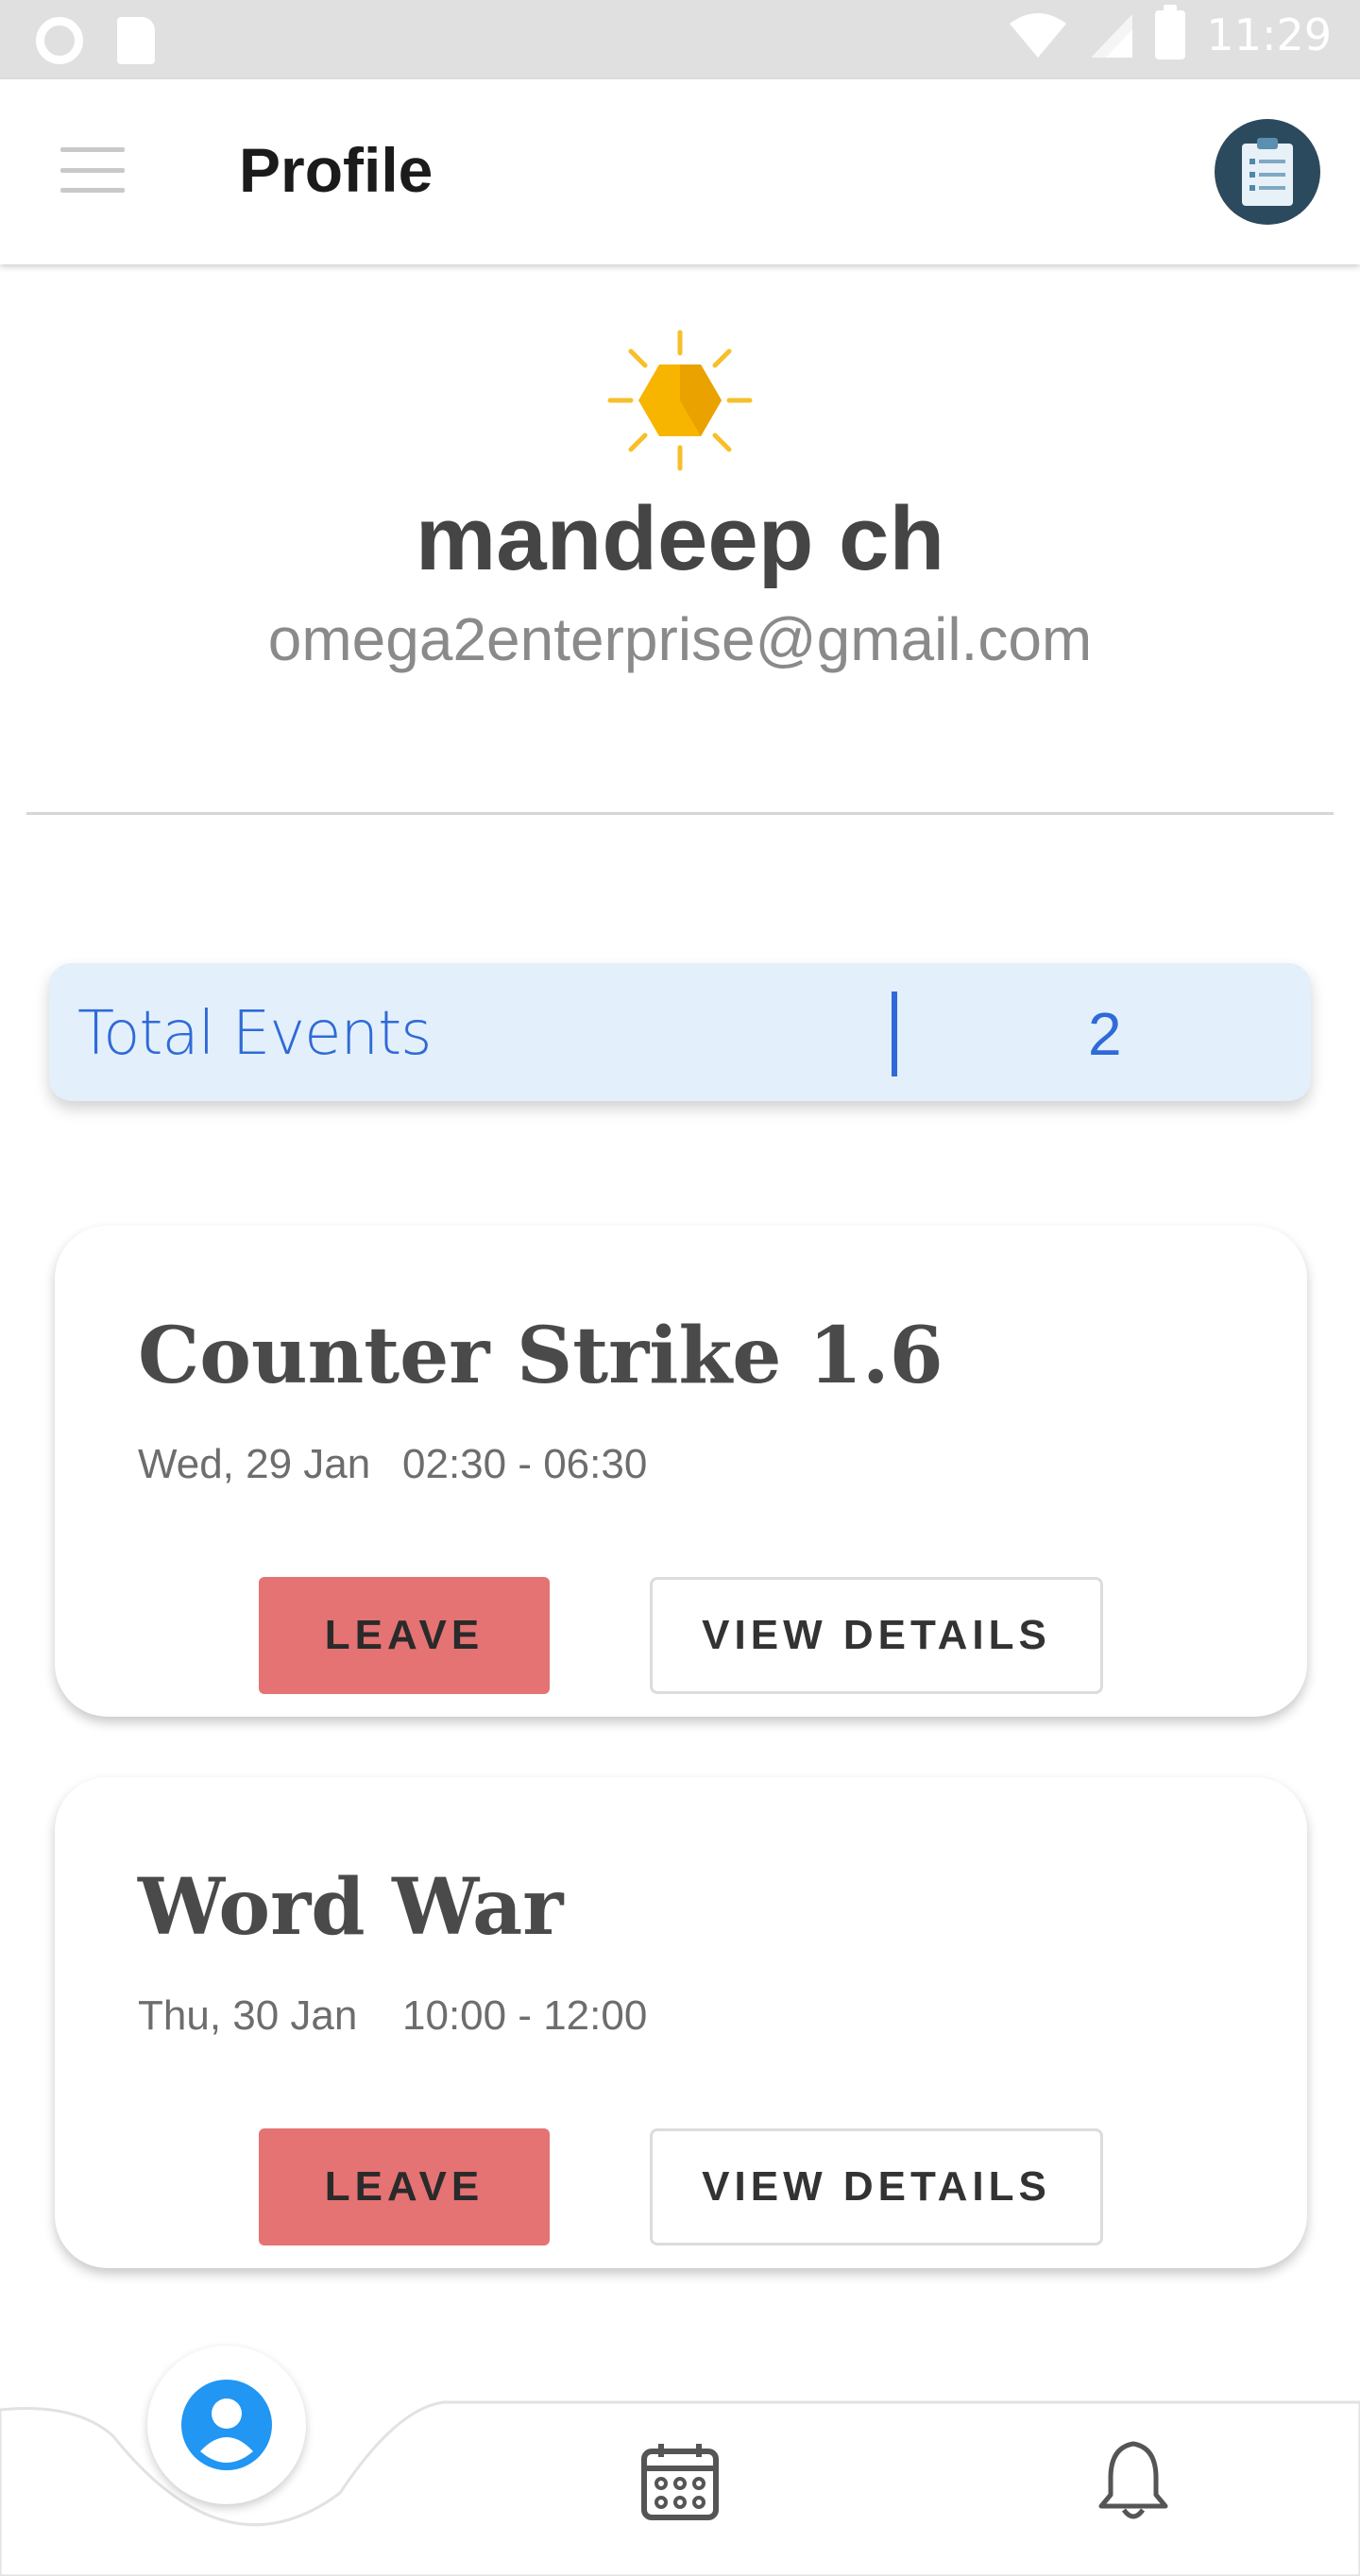 This screenshot has width=1360, height=2576. What do you see at coordinates (525, 2015) in the screenshot?
I see `event-time: 10:00 - 12:00` at bounding box center [525, 2015].